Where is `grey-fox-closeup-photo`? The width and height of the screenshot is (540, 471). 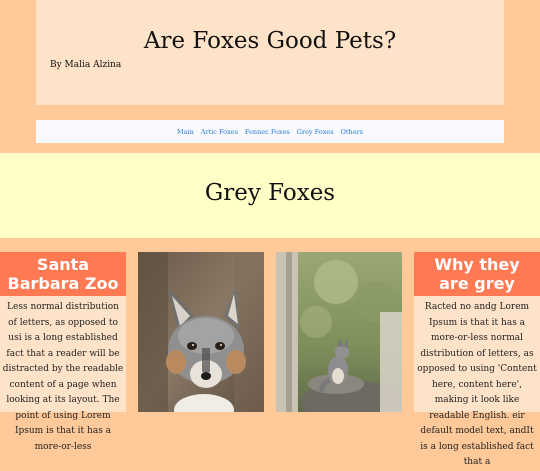 grey-fox-closeup-photo is located at coordinates (201, 332).